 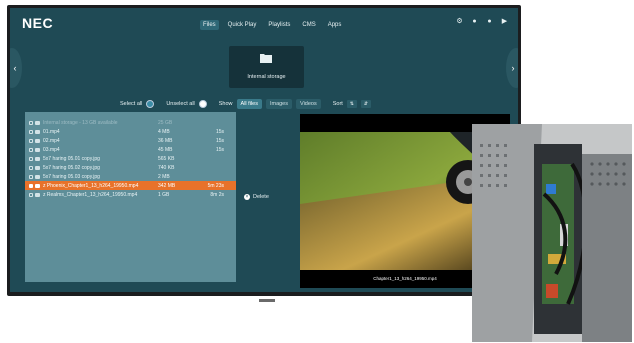 What do you see at coordinates (459, 21) in the screenshot?
I see `settings-icon: ⚙` at bounding box center [459, 21].